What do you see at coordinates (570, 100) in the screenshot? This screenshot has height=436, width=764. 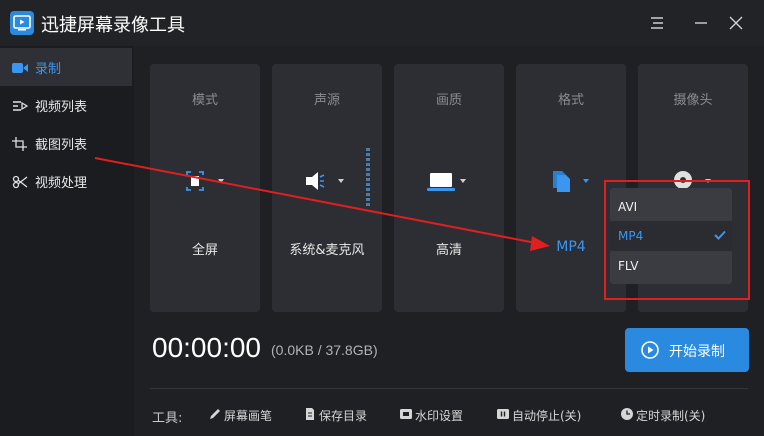 I see `format-card-title: 格式` at bounding box center [570, 100].